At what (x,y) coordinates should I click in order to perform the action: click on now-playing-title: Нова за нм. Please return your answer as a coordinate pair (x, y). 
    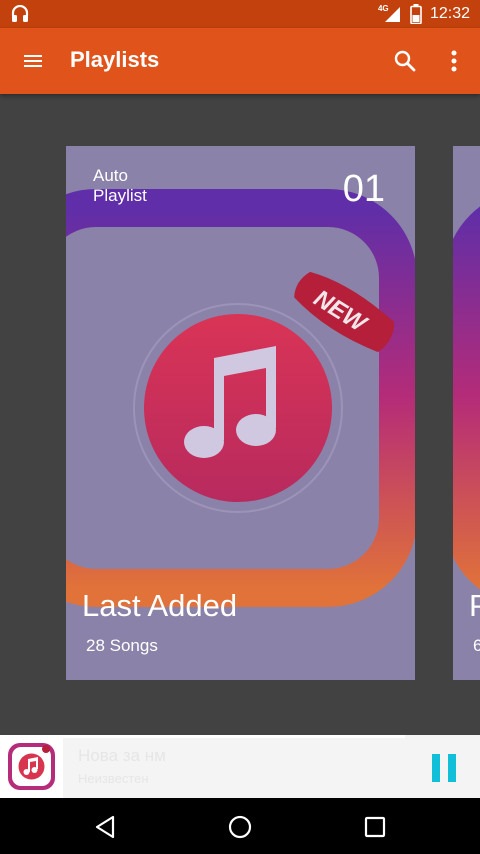
    Looking at the image, I should click on (122, 755).